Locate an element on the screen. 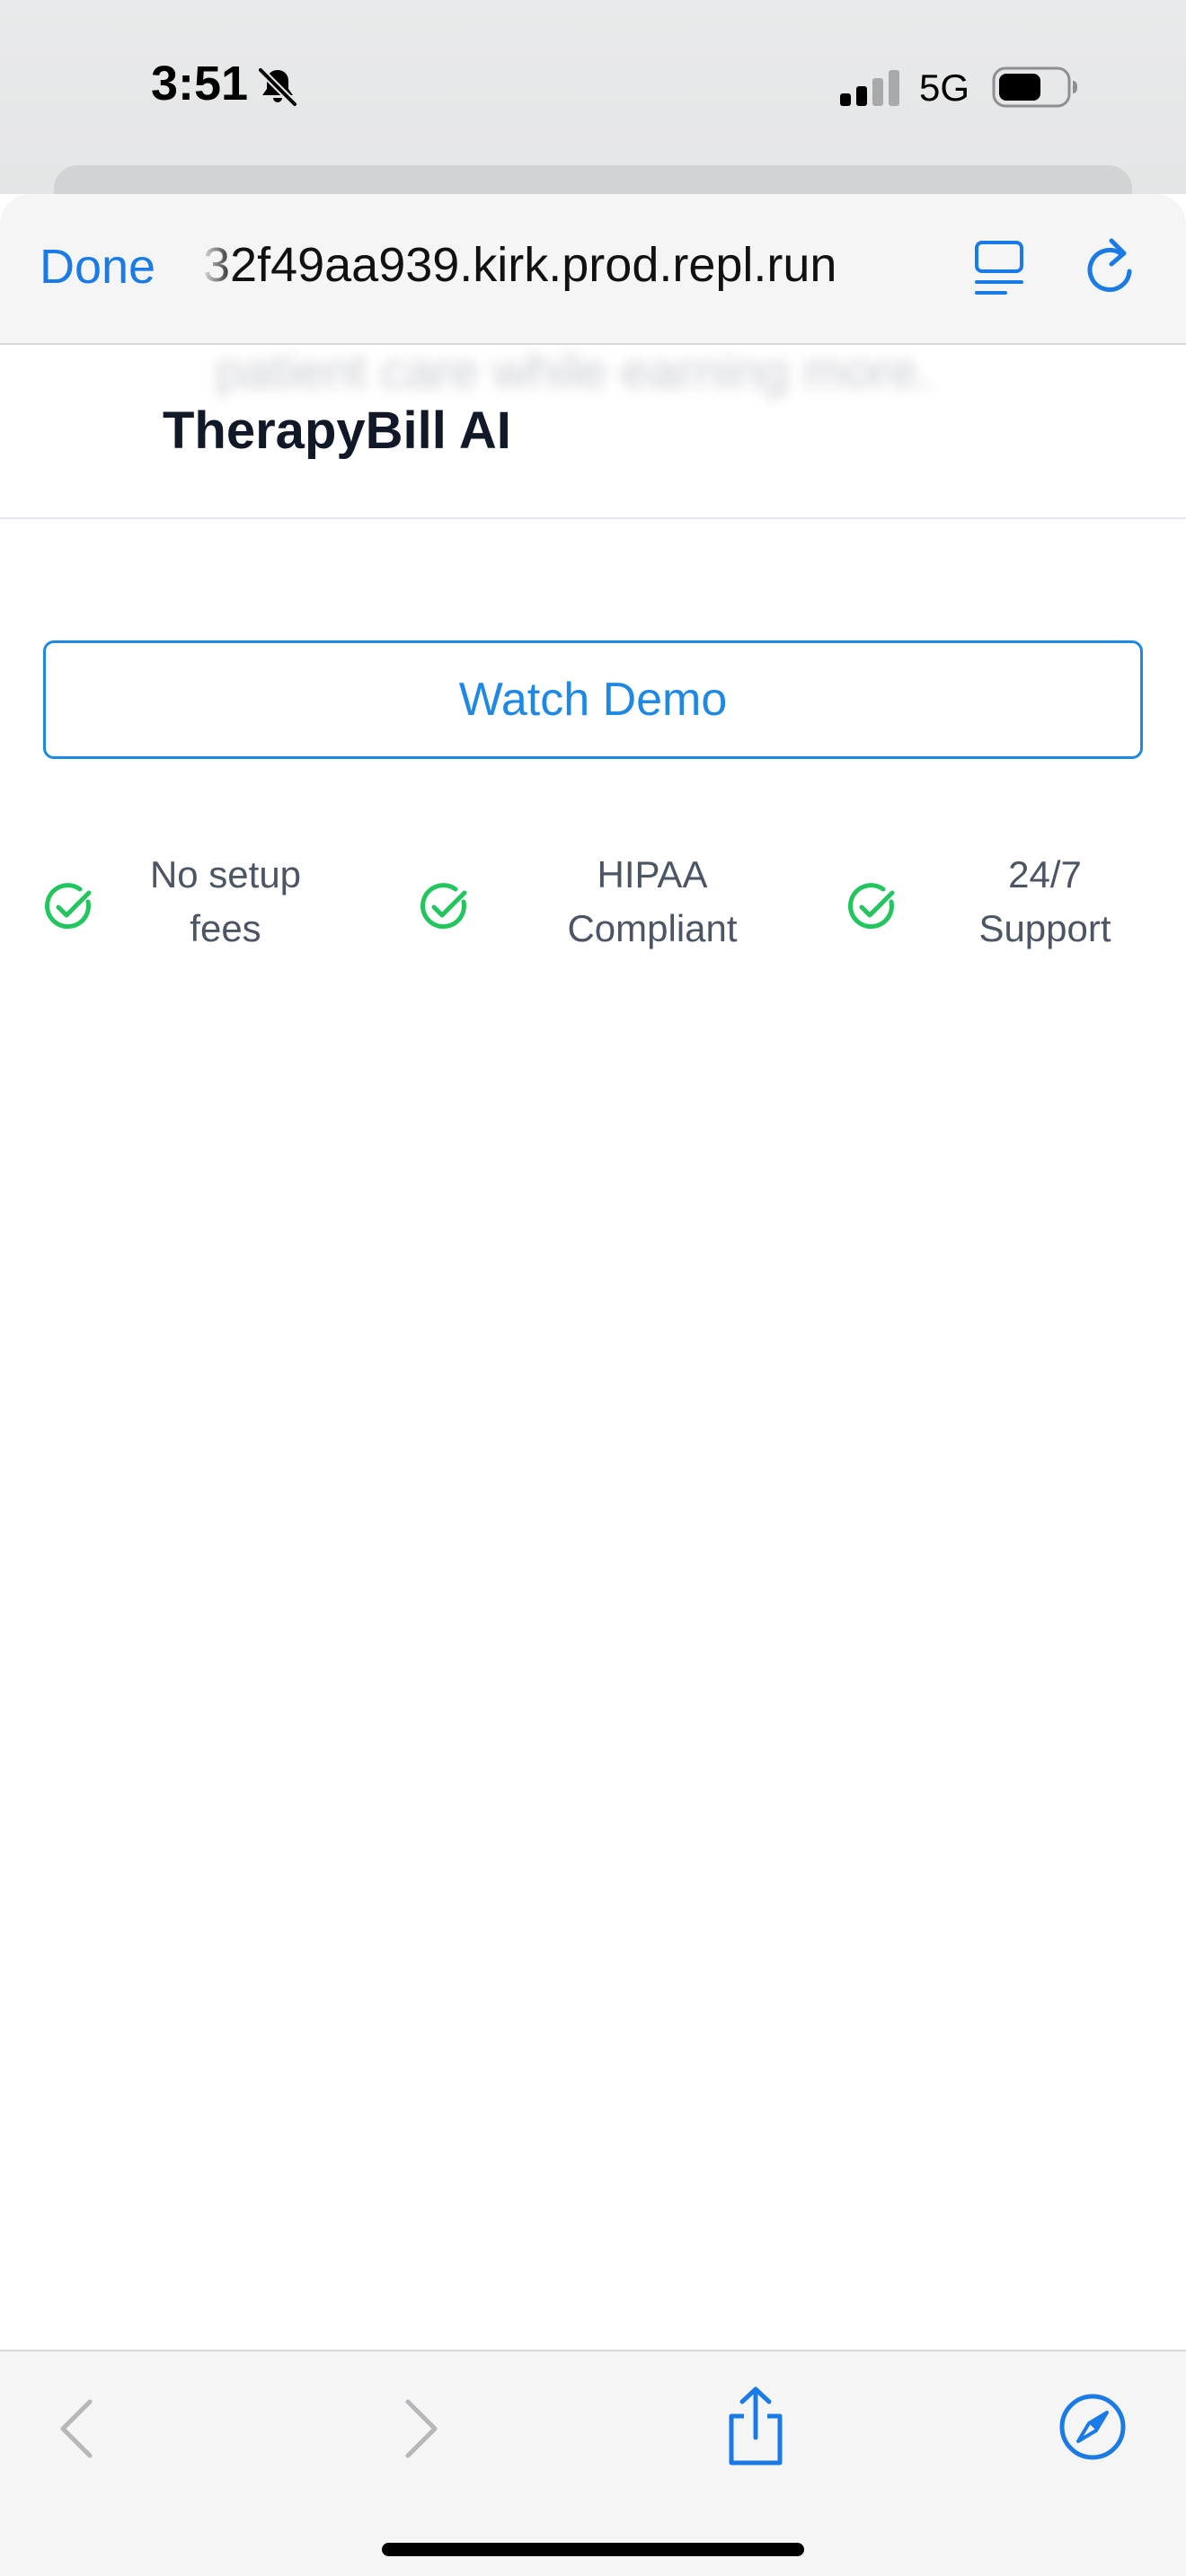  cellular-signal-icon is located at coordinates (869, 88).